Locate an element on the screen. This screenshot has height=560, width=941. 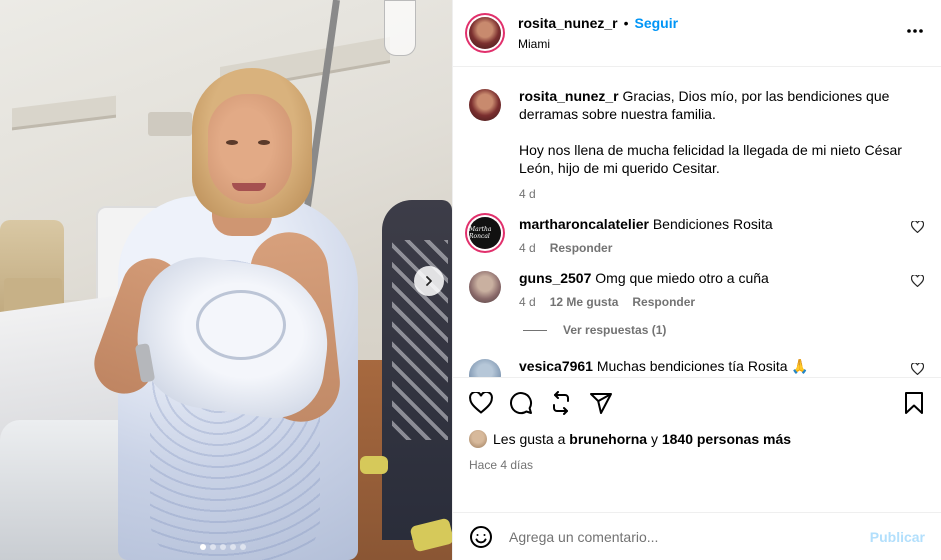
avatar-logo-text: Martha Roncal is located at coordinates (480, 233).